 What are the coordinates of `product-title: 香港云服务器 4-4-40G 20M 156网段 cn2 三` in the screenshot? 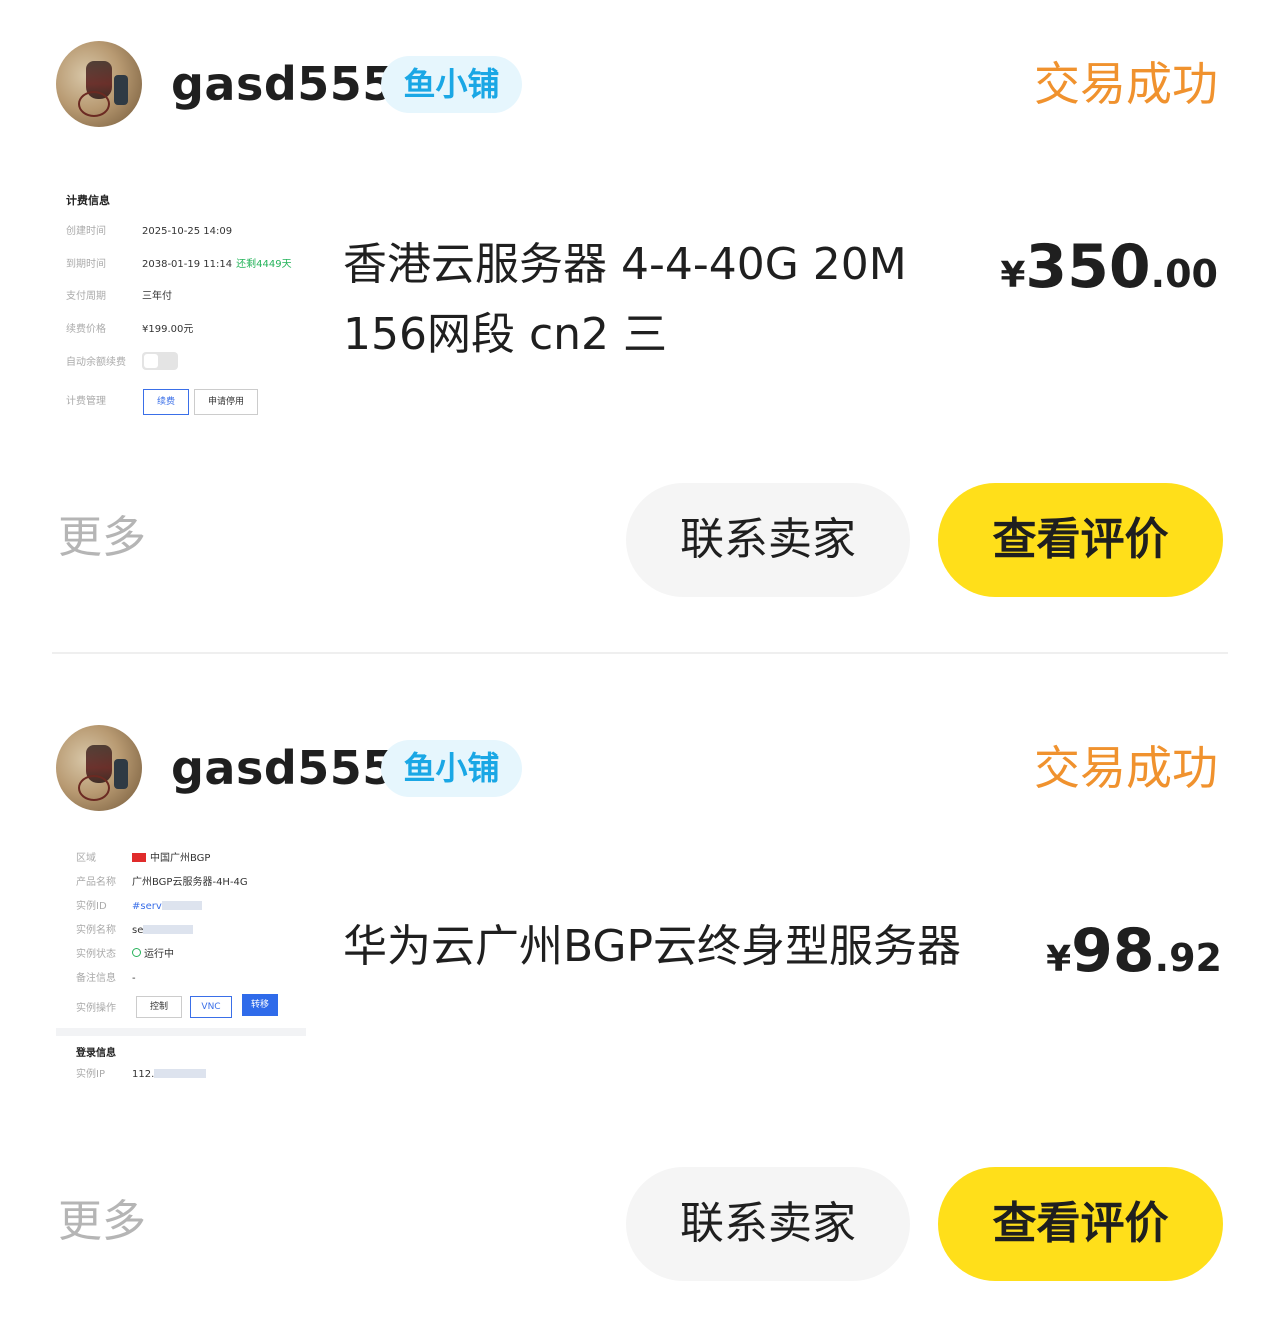 It's located at (648, 300).